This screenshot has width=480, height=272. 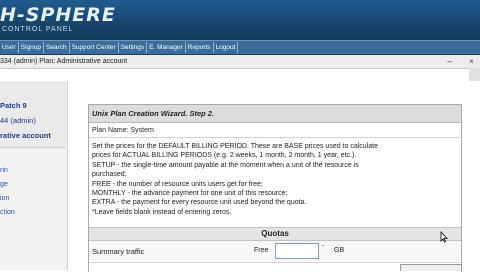 I want to click on free-label: Free, so click(x=261, y=250).